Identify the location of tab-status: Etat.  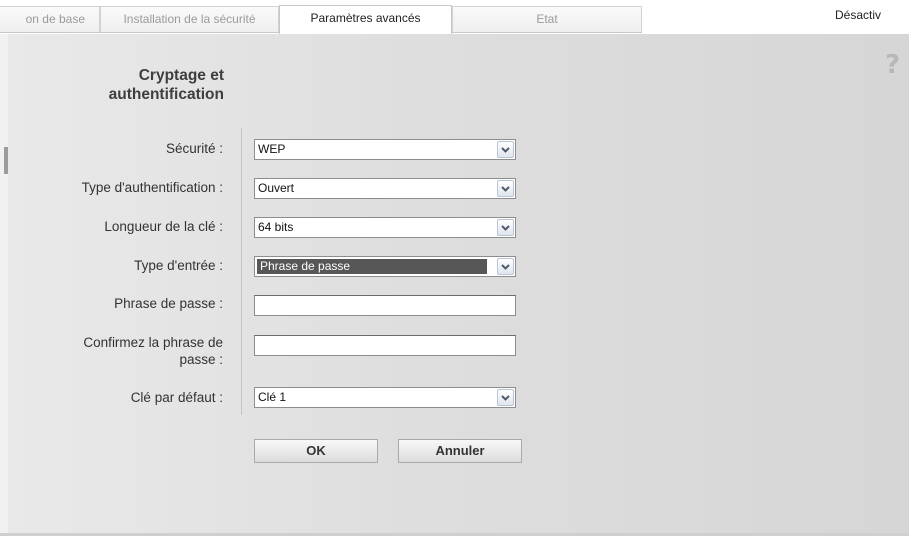
(547, 19).